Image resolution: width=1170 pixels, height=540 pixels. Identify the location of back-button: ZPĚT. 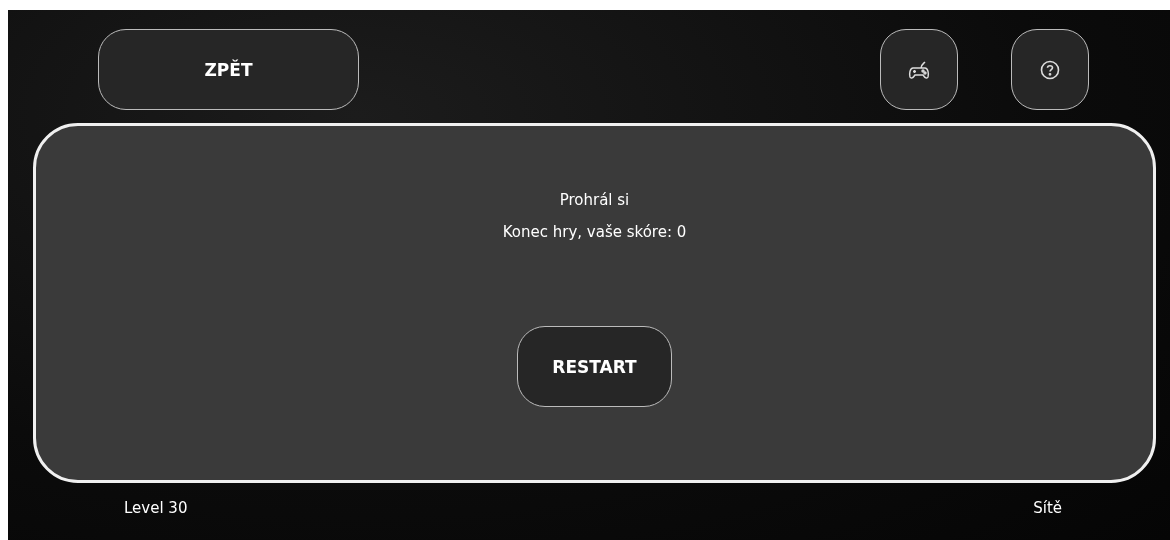
(228, 69).